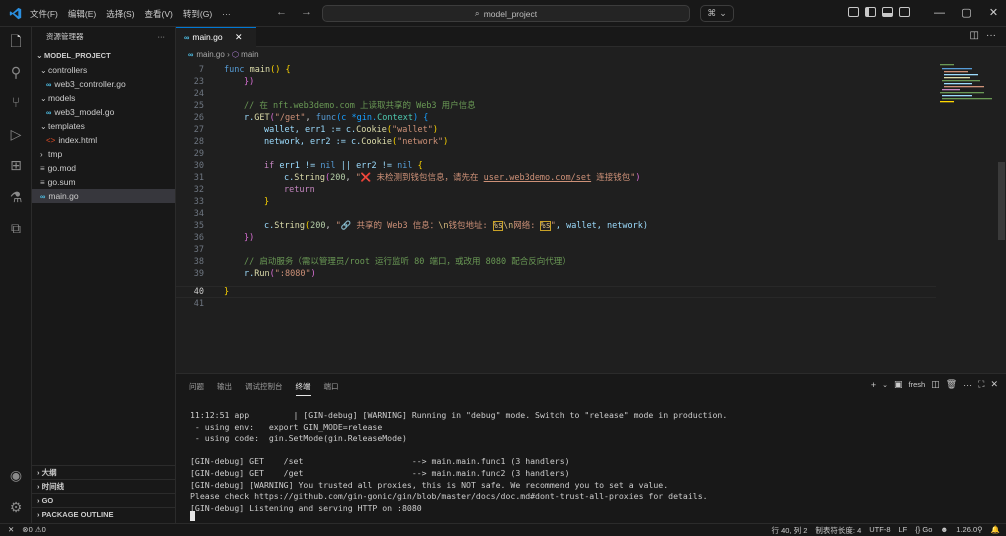 The image size is (1006, 536). I want to click on testing-icon: ⚗, so click(16, 197).